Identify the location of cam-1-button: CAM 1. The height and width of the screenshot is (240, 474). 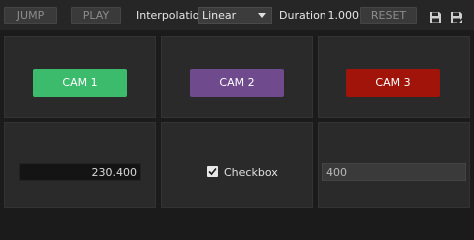
(80, 83).